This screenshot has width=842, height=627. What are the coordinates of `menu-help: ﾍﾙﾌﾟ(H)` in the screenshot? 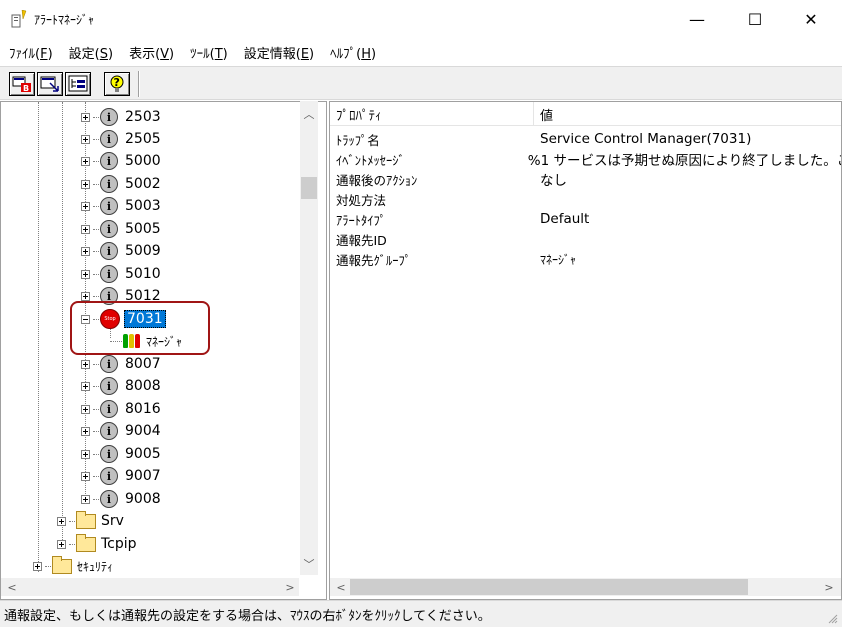 It's located at (353, 52).